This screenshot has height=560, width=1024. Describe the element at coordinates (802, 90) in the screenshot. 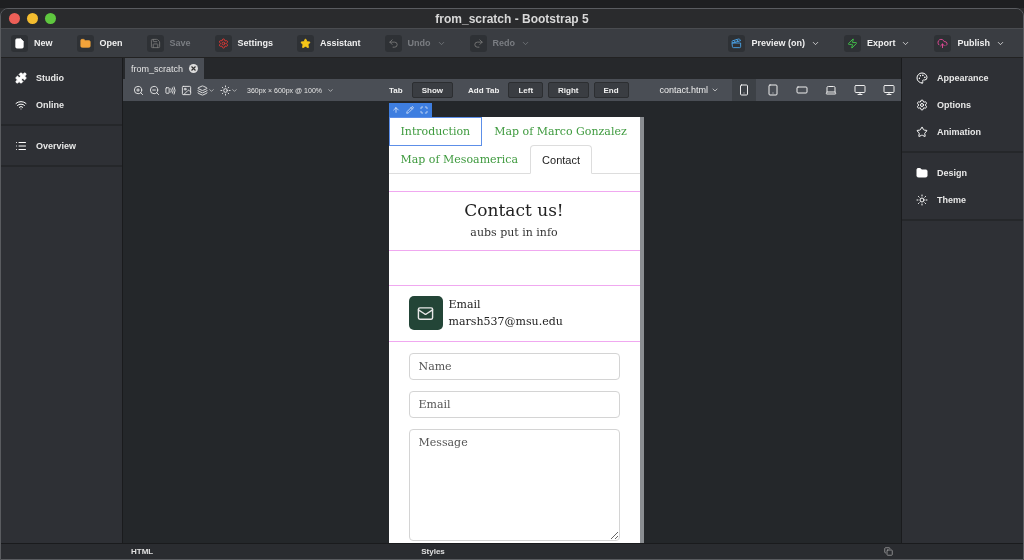

I see `tablet-landscape-icon` at that location.